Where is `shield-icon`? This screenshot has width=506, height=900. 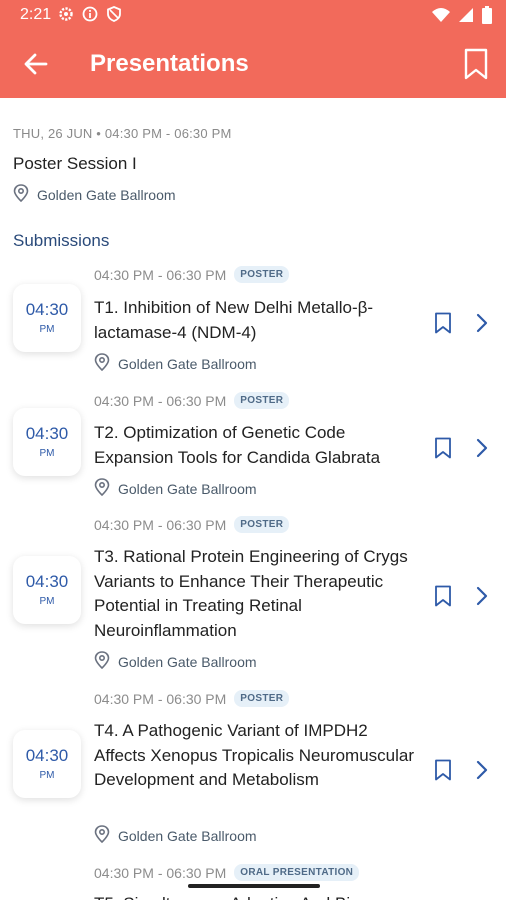 shield-icon is located at coordinates (114, 16).